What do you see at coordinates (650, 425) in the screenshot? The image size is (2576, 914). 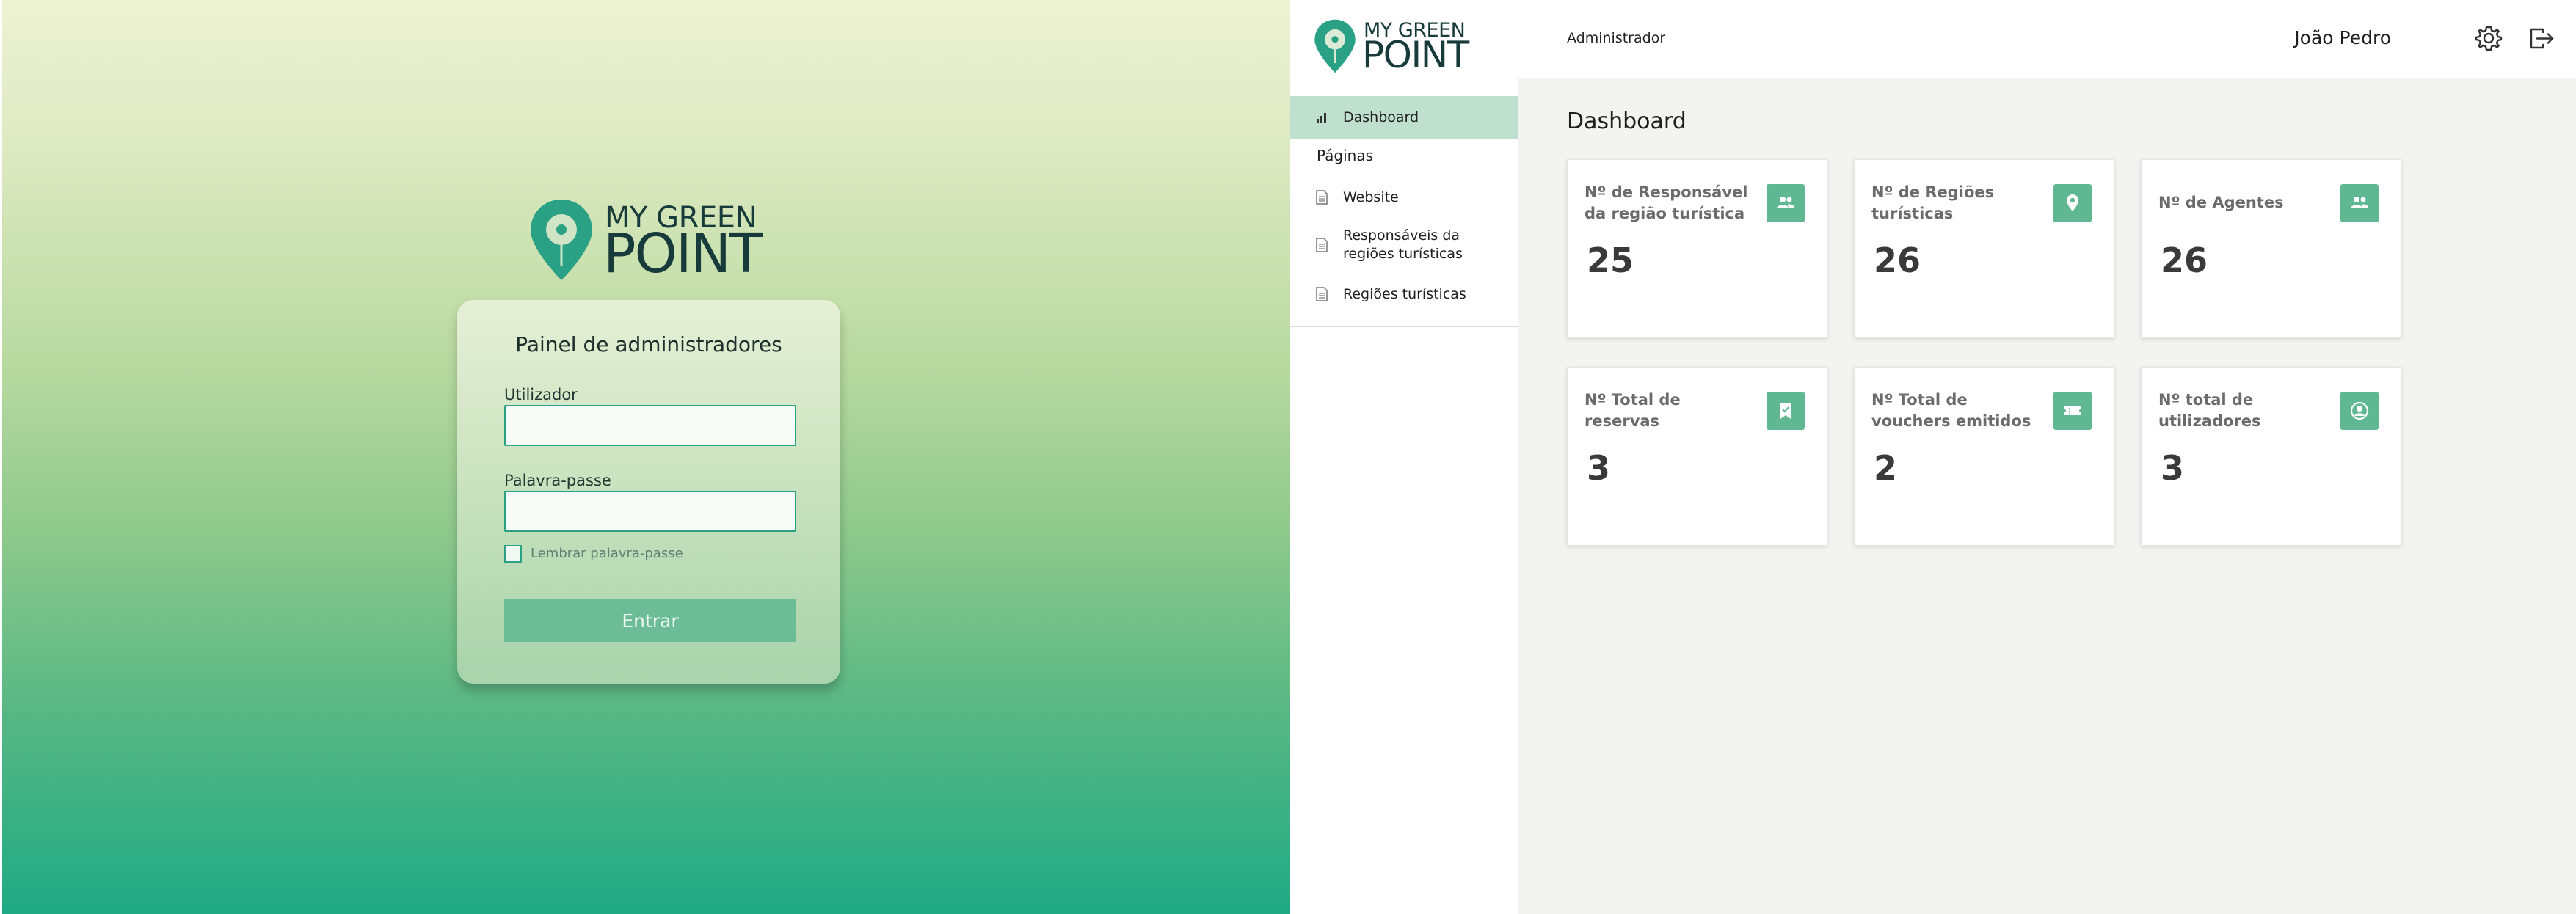 I see `username-input` at bounding box center [650, 425].